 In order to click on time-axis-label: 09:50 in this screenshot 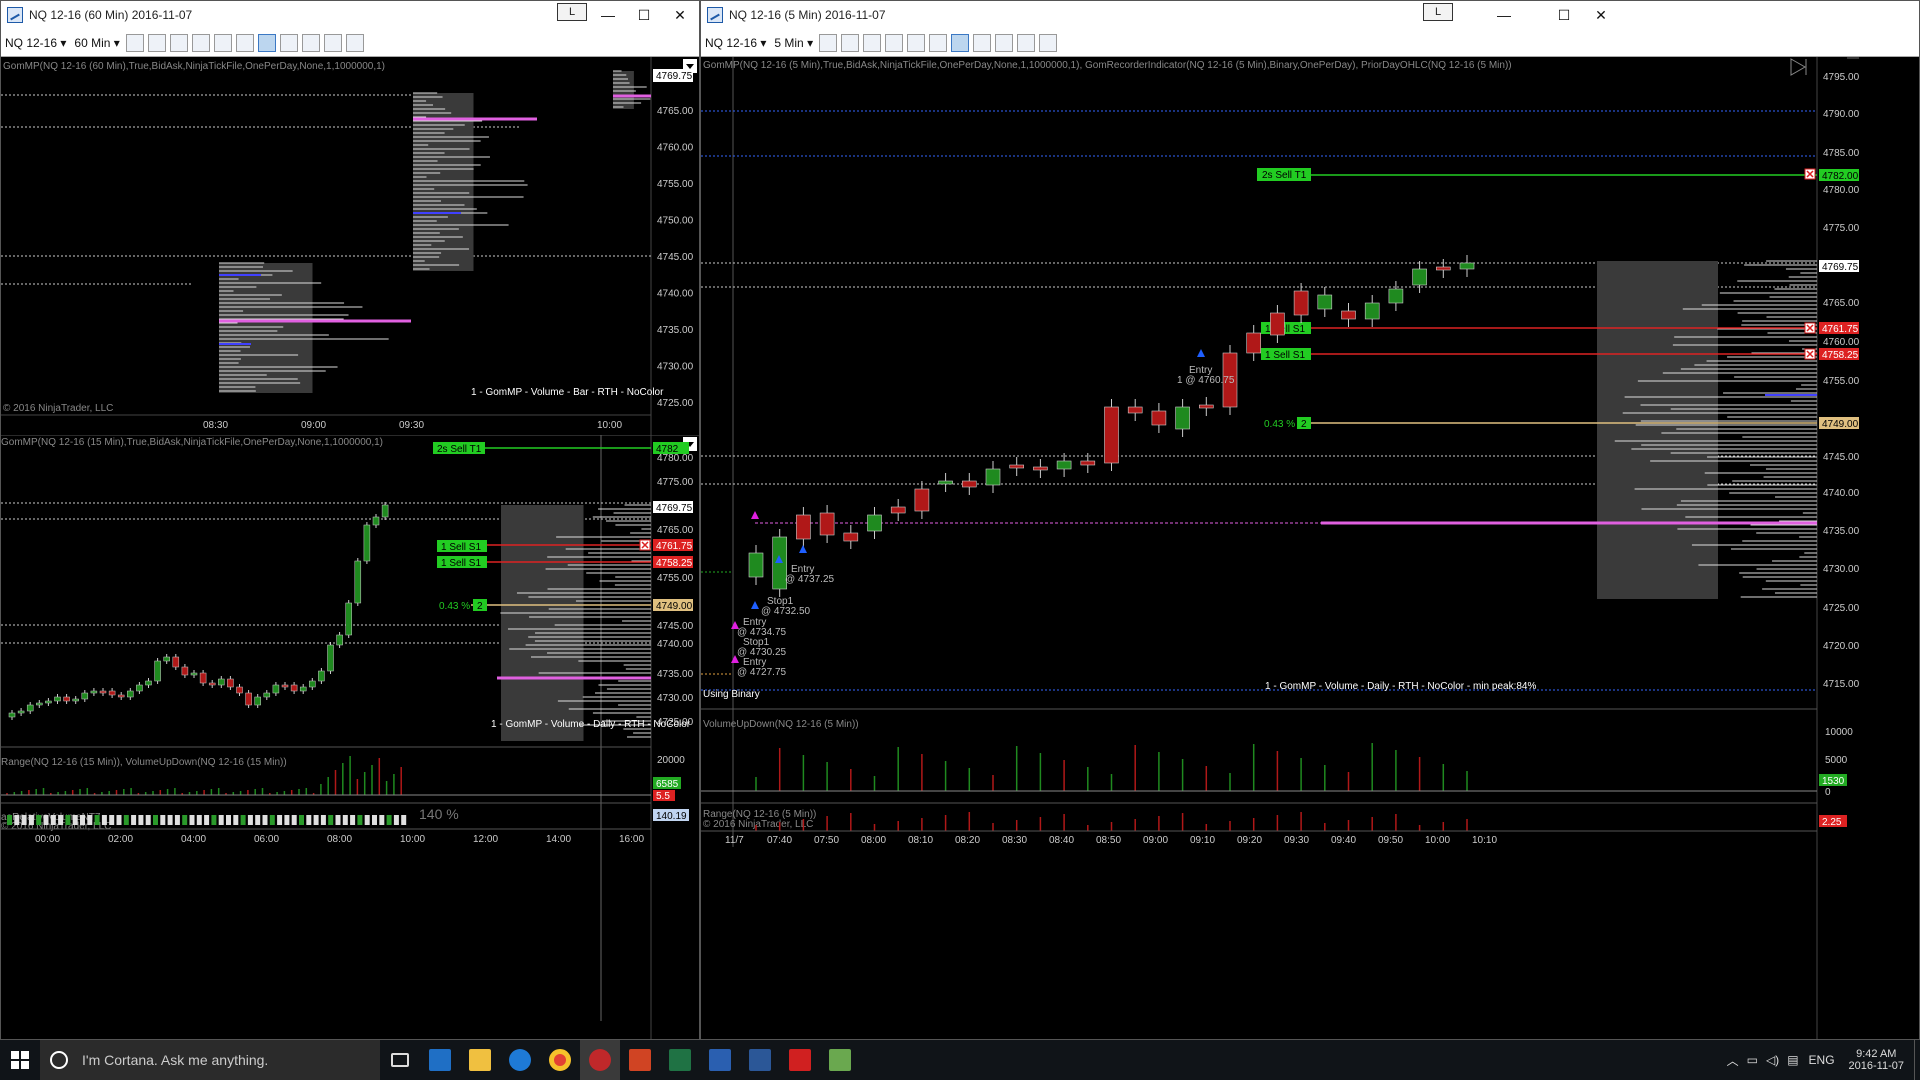, I will do `click(1390, 840)`.